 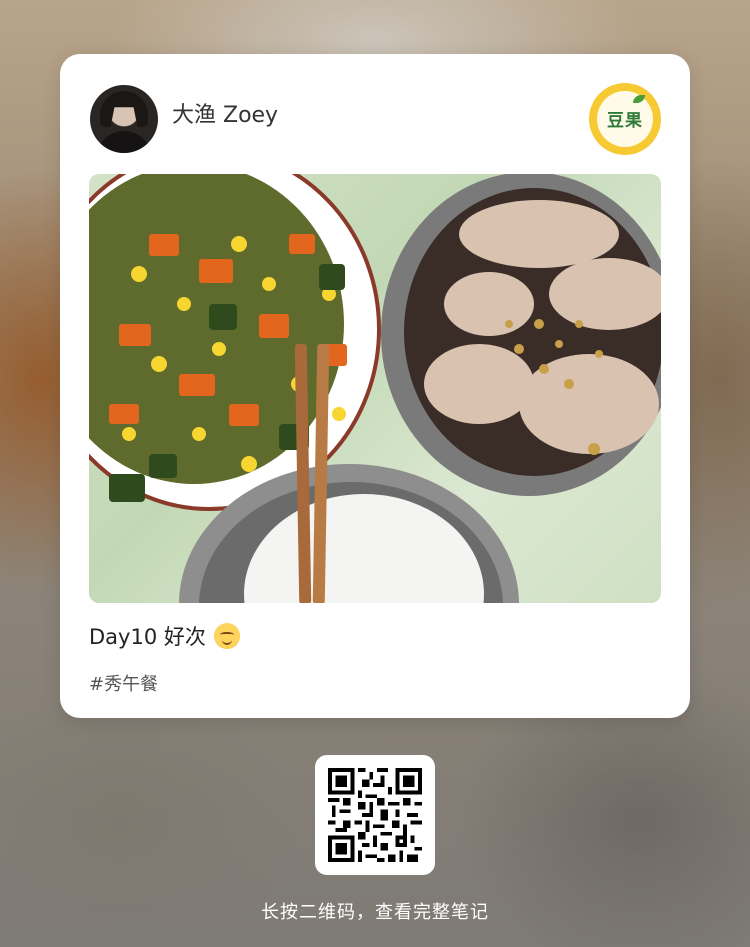 What do you see at coordinates (375, 912) in the screenshot?
I see `scan-hint: 长按二维码，查看完整笔记` at bounding box center [375, 912].